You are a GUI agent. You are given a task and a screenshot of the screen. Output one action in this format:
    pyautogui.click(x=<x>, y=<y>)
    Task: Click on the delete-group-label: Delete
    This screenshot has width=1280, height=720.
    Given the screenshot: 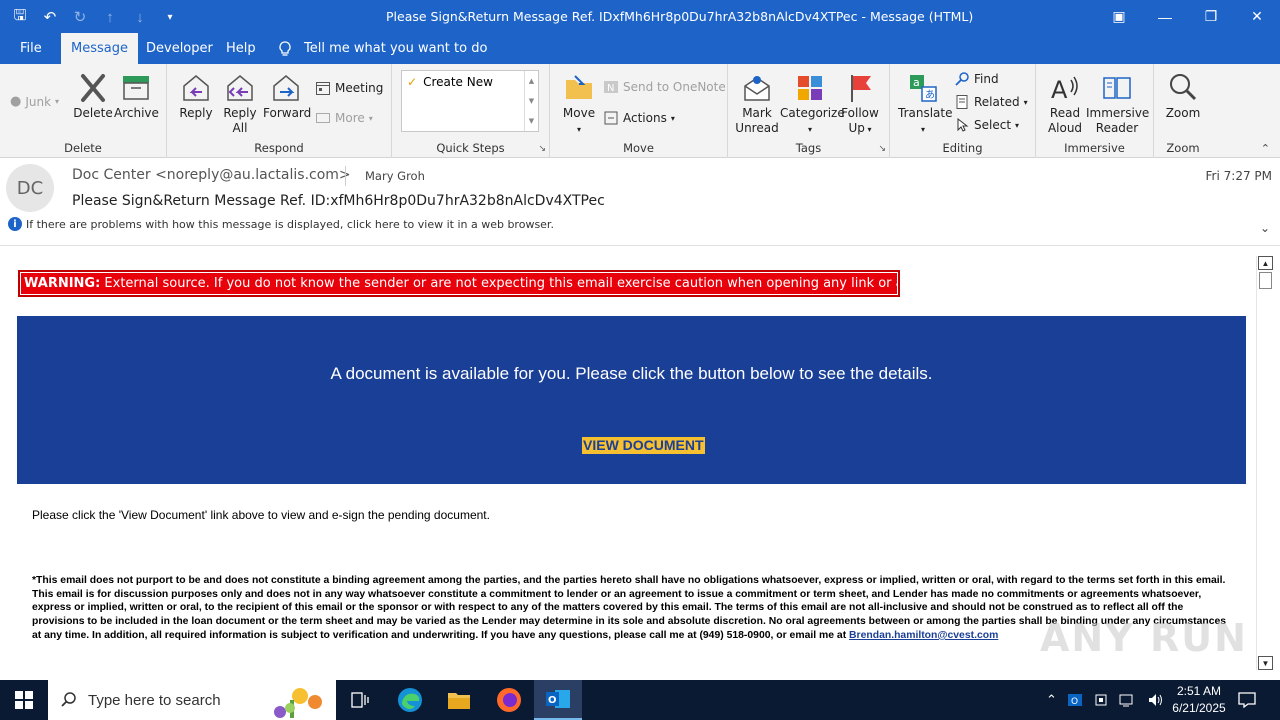 What is the action you would take?
    pyautogui.click(x=83, y=148)
    